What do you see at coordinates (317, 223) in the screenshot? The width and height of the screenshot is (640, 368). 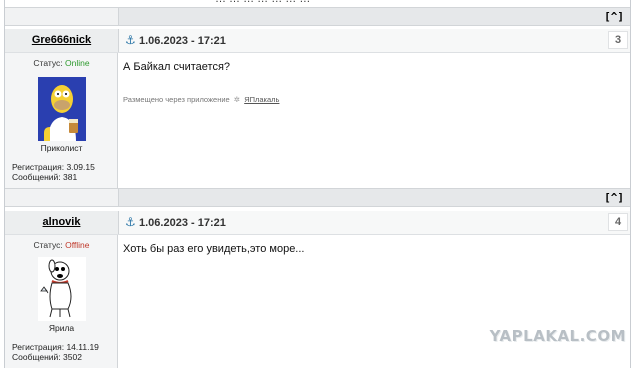 I see `post-header: alnovik ⚓ 1.06.2023 - 17:21 4` at bounding box center [317, 223].